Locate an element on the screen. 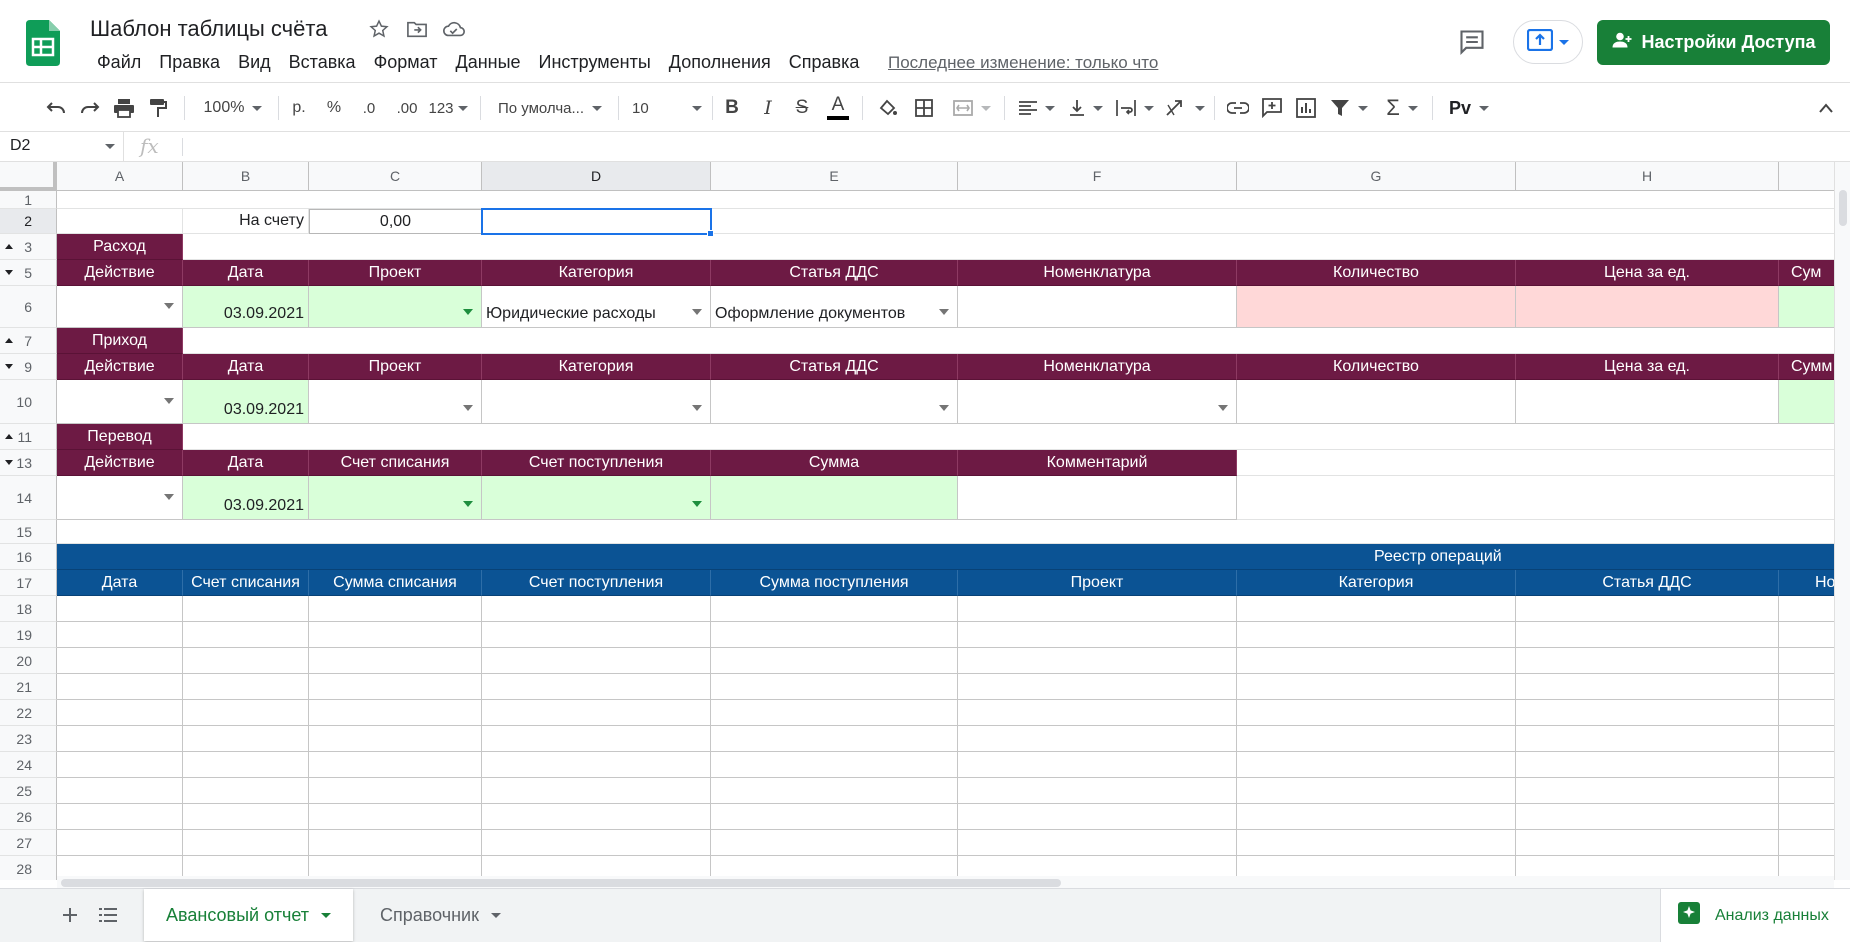 This screenshot has width=1850, height=942. row-header: 15 is located at coordinates (28, 532).